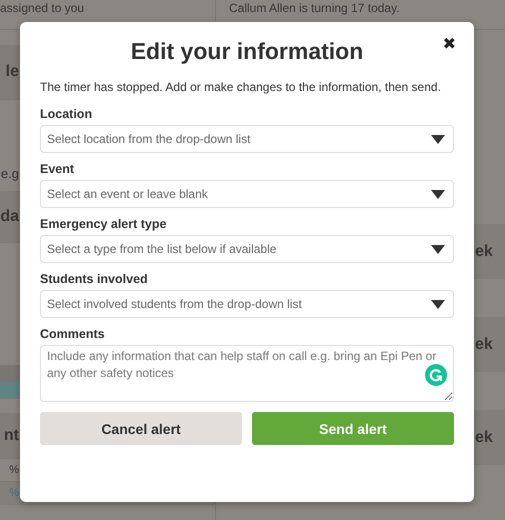  I want to click on field-label: Students involved, so click(94, 279).